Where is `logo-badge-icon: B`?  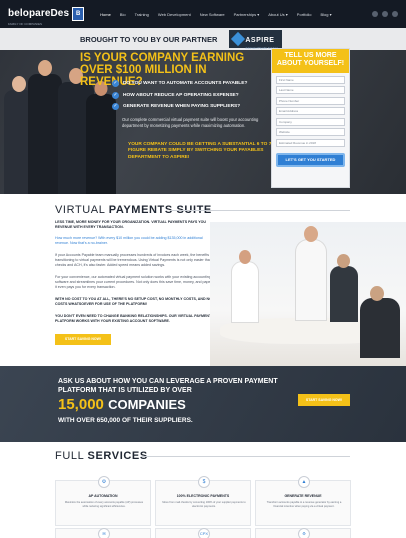 logo-badge-icon: B is located at coordinates (78, 14).